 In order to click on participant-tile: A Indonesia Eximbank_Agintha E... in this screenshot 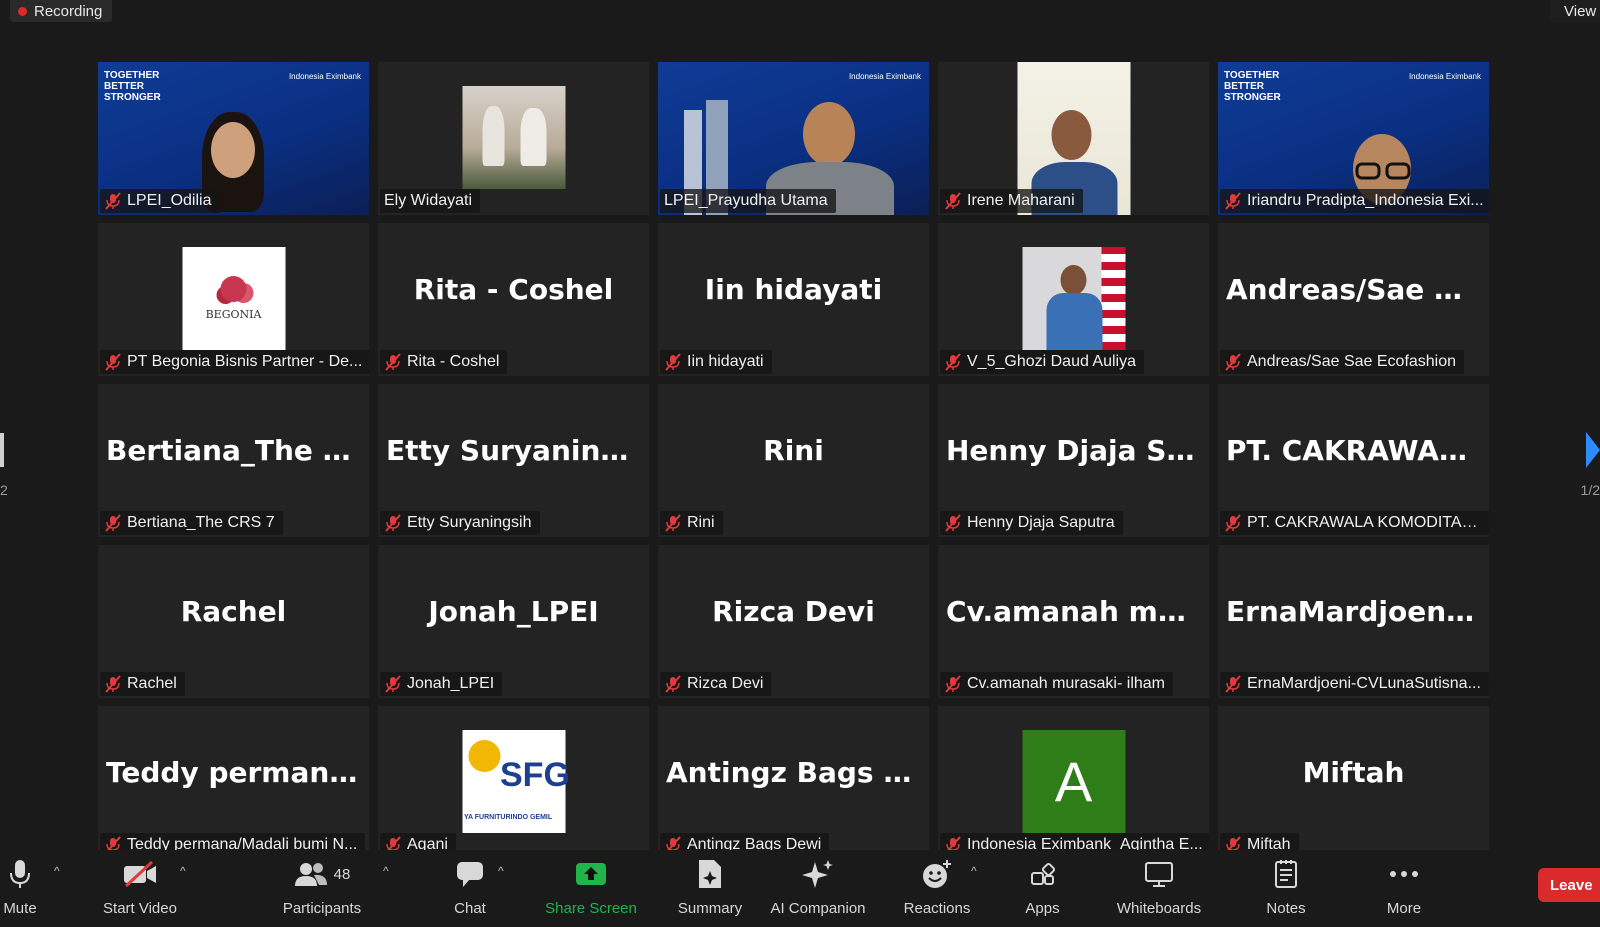, I will do `click(1073, 782)`.